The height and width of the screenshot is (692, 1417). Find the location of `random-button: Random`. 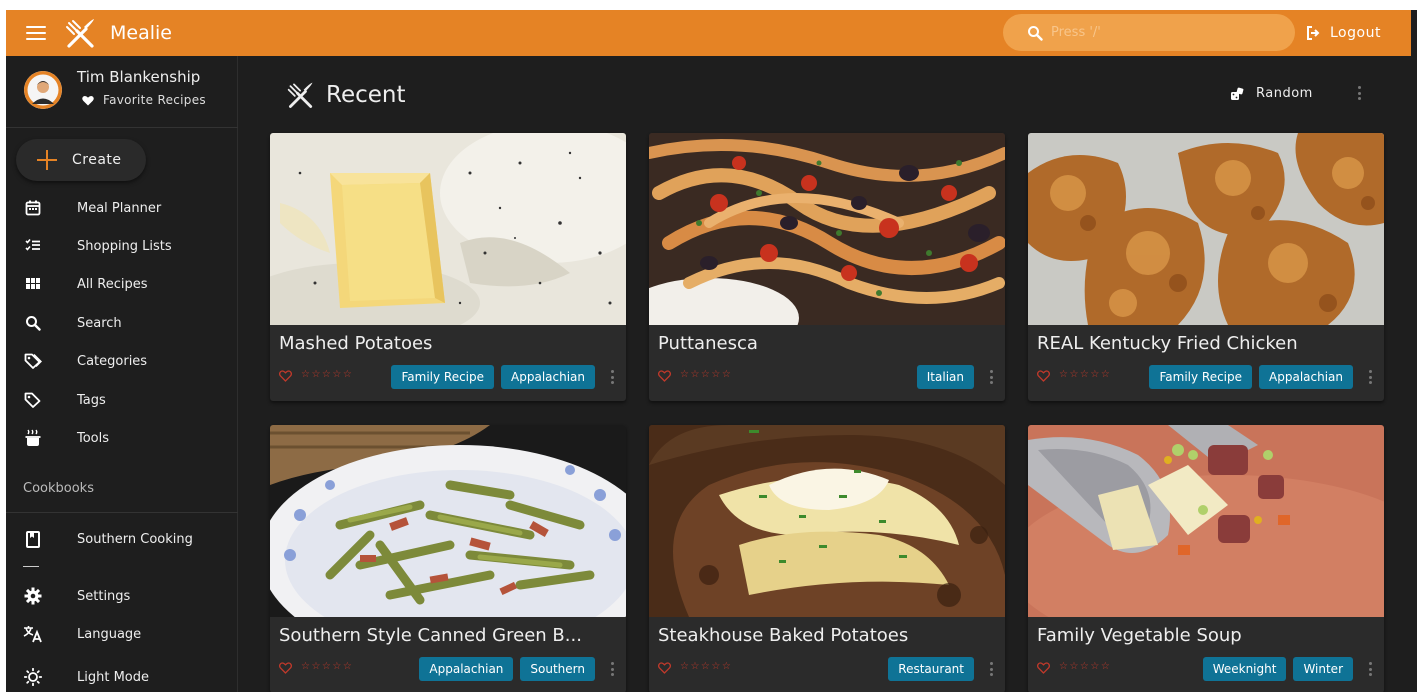

random-button: Random is located at coordinates (1271, 93).